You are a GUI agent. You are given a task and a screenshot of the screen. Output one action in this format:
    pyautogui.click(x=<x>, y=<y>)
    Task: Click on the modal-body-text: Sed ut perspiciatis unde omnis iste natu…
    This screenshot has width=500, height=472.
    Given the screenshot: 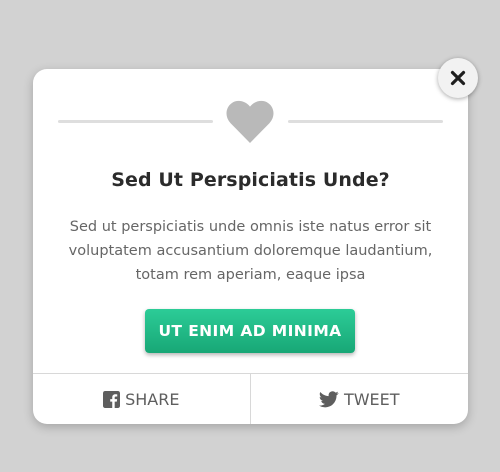 What is the action you would take?
    pyautogui.click(x=250, y=251)
    